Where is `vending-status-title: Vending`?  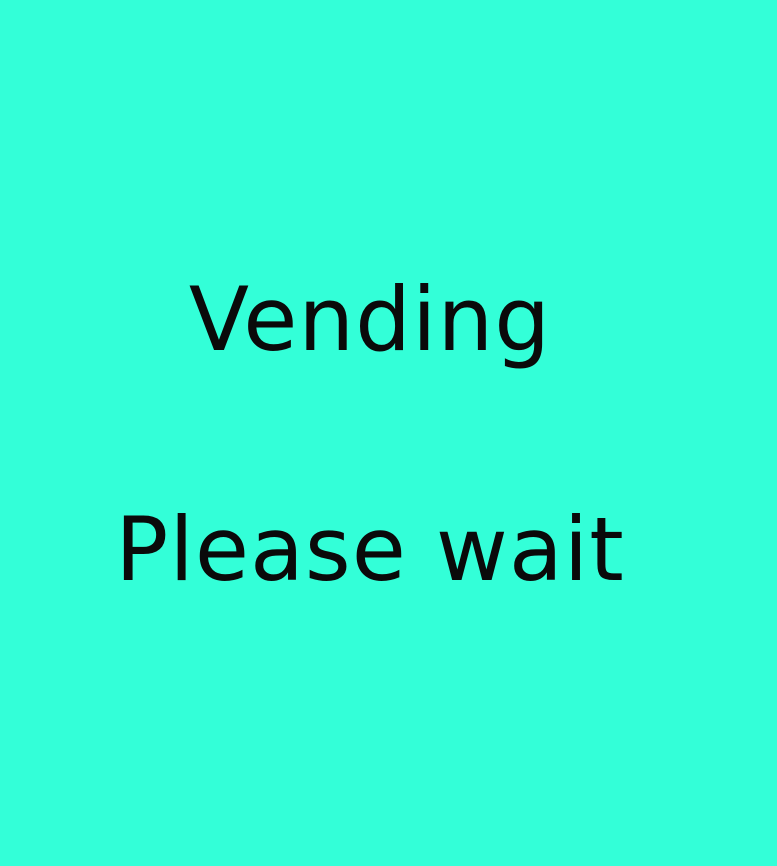 vending-status-title: Vending is located at coordinates (370, 319).